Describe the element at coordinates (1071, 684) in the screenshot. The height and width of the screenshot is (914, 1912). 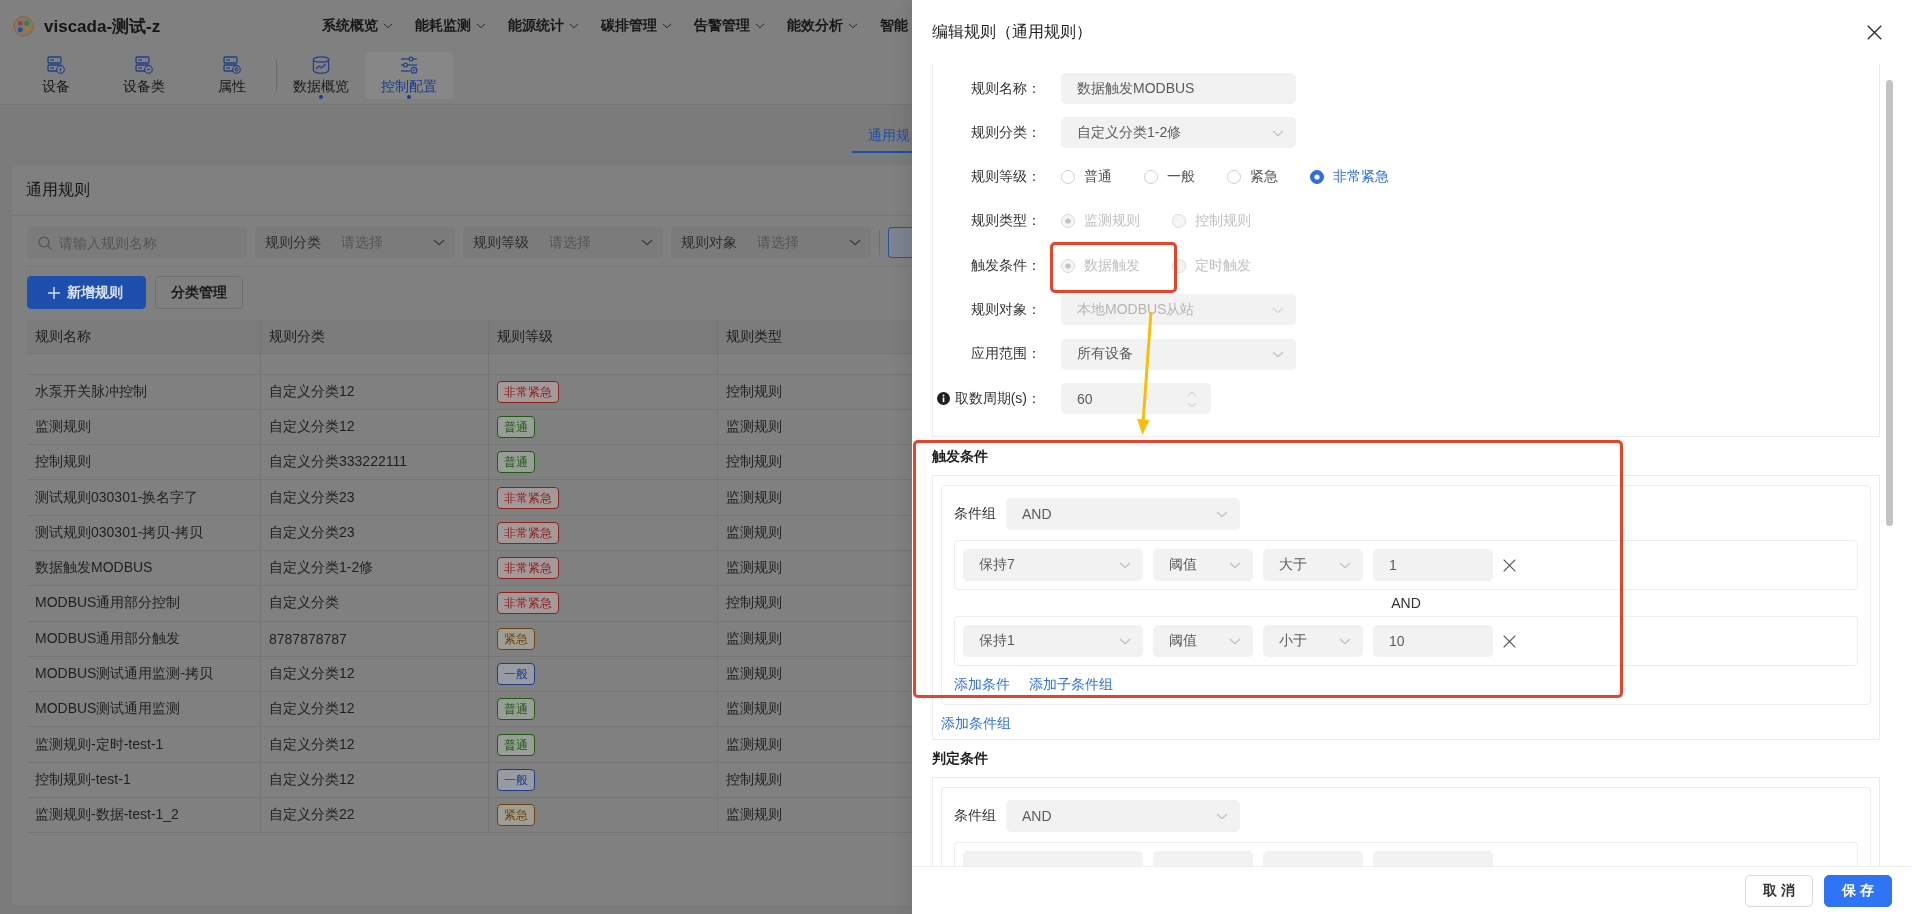
I see `add-link: 添加子条件组` at that location.